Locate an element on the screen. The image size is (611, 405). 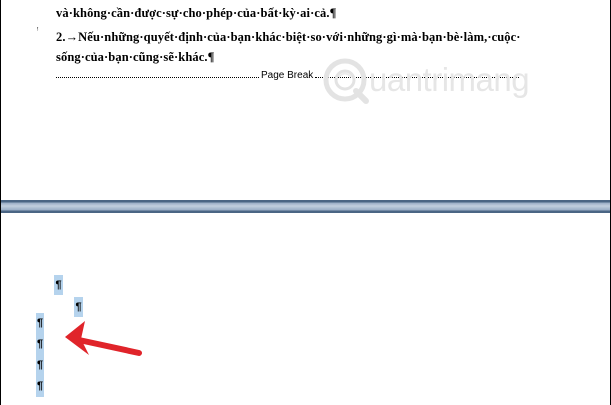
selected-paragraph-marks-column: ¶ ¶ ¶ ¶ is located at coordinates (40, 355).